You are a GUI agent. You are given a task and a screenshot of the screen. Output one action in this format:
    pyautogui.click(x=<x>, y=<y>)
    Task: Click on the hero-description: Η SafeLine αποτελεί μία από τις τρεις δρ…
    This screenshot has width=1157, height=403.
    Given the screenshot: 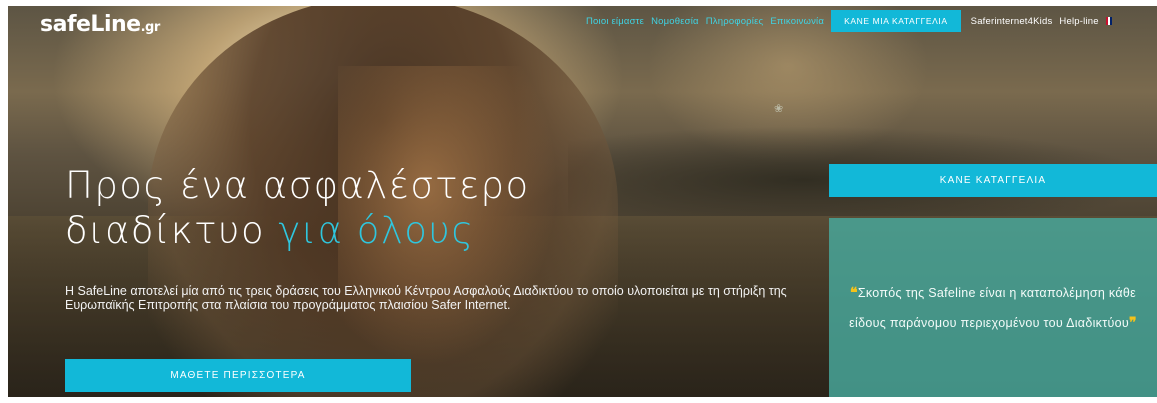 What is the action you would take?
    pyautogui.click(x=426, y=298)
    